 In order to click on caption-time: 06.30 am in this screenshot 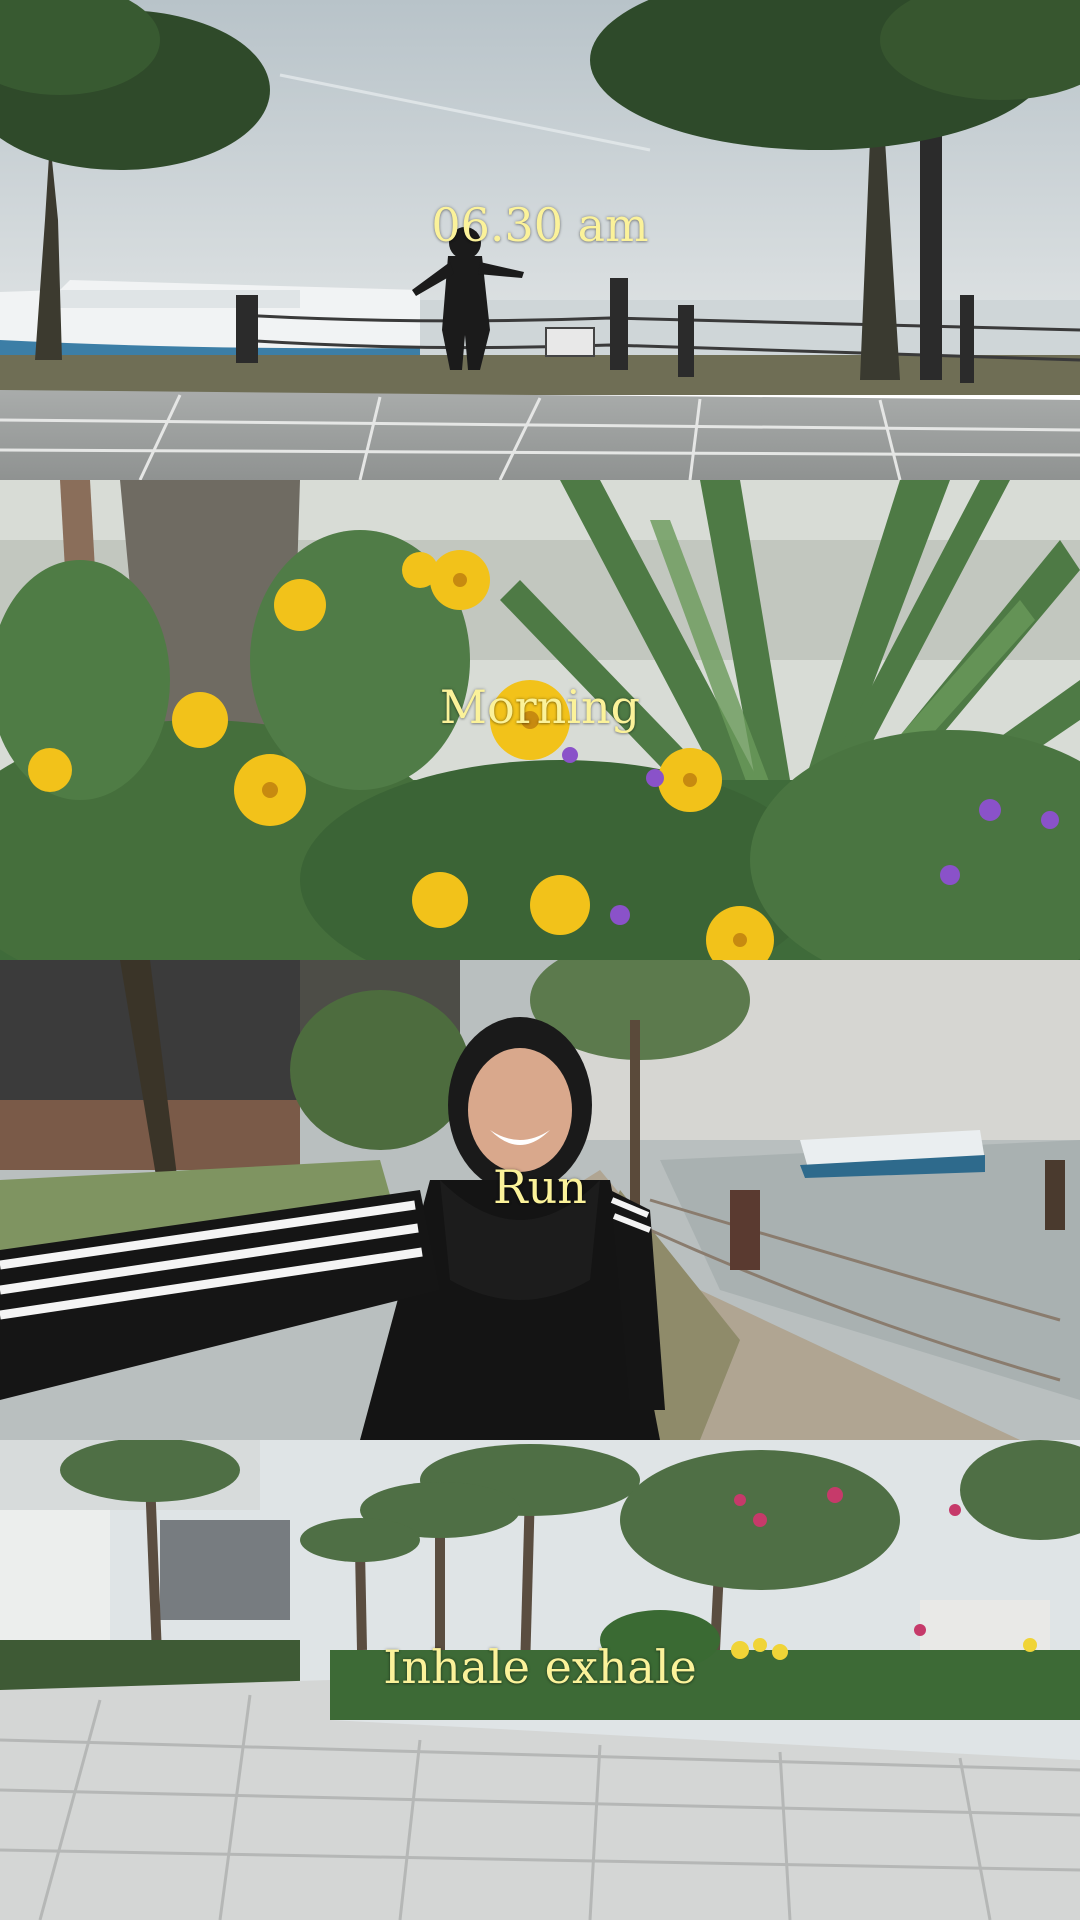, I will do `click(540, 225)`.